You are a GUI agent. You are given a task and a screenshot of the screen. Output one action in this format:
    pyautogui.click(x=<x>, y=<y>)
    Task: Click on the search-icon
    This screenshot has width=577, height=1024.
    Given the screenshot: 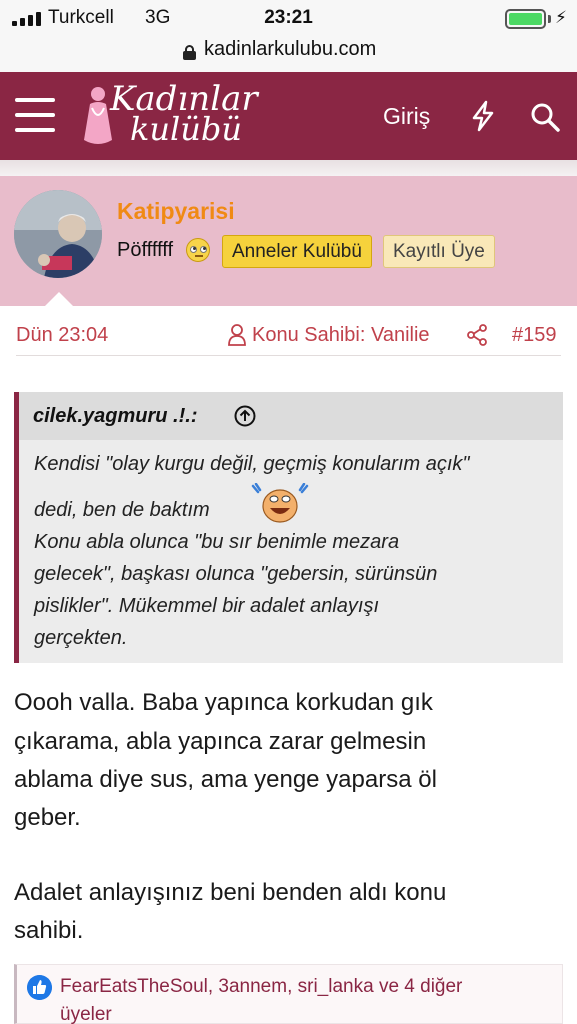 What is the action you would take?
    pyautogui.click(x=545, y=117)
    